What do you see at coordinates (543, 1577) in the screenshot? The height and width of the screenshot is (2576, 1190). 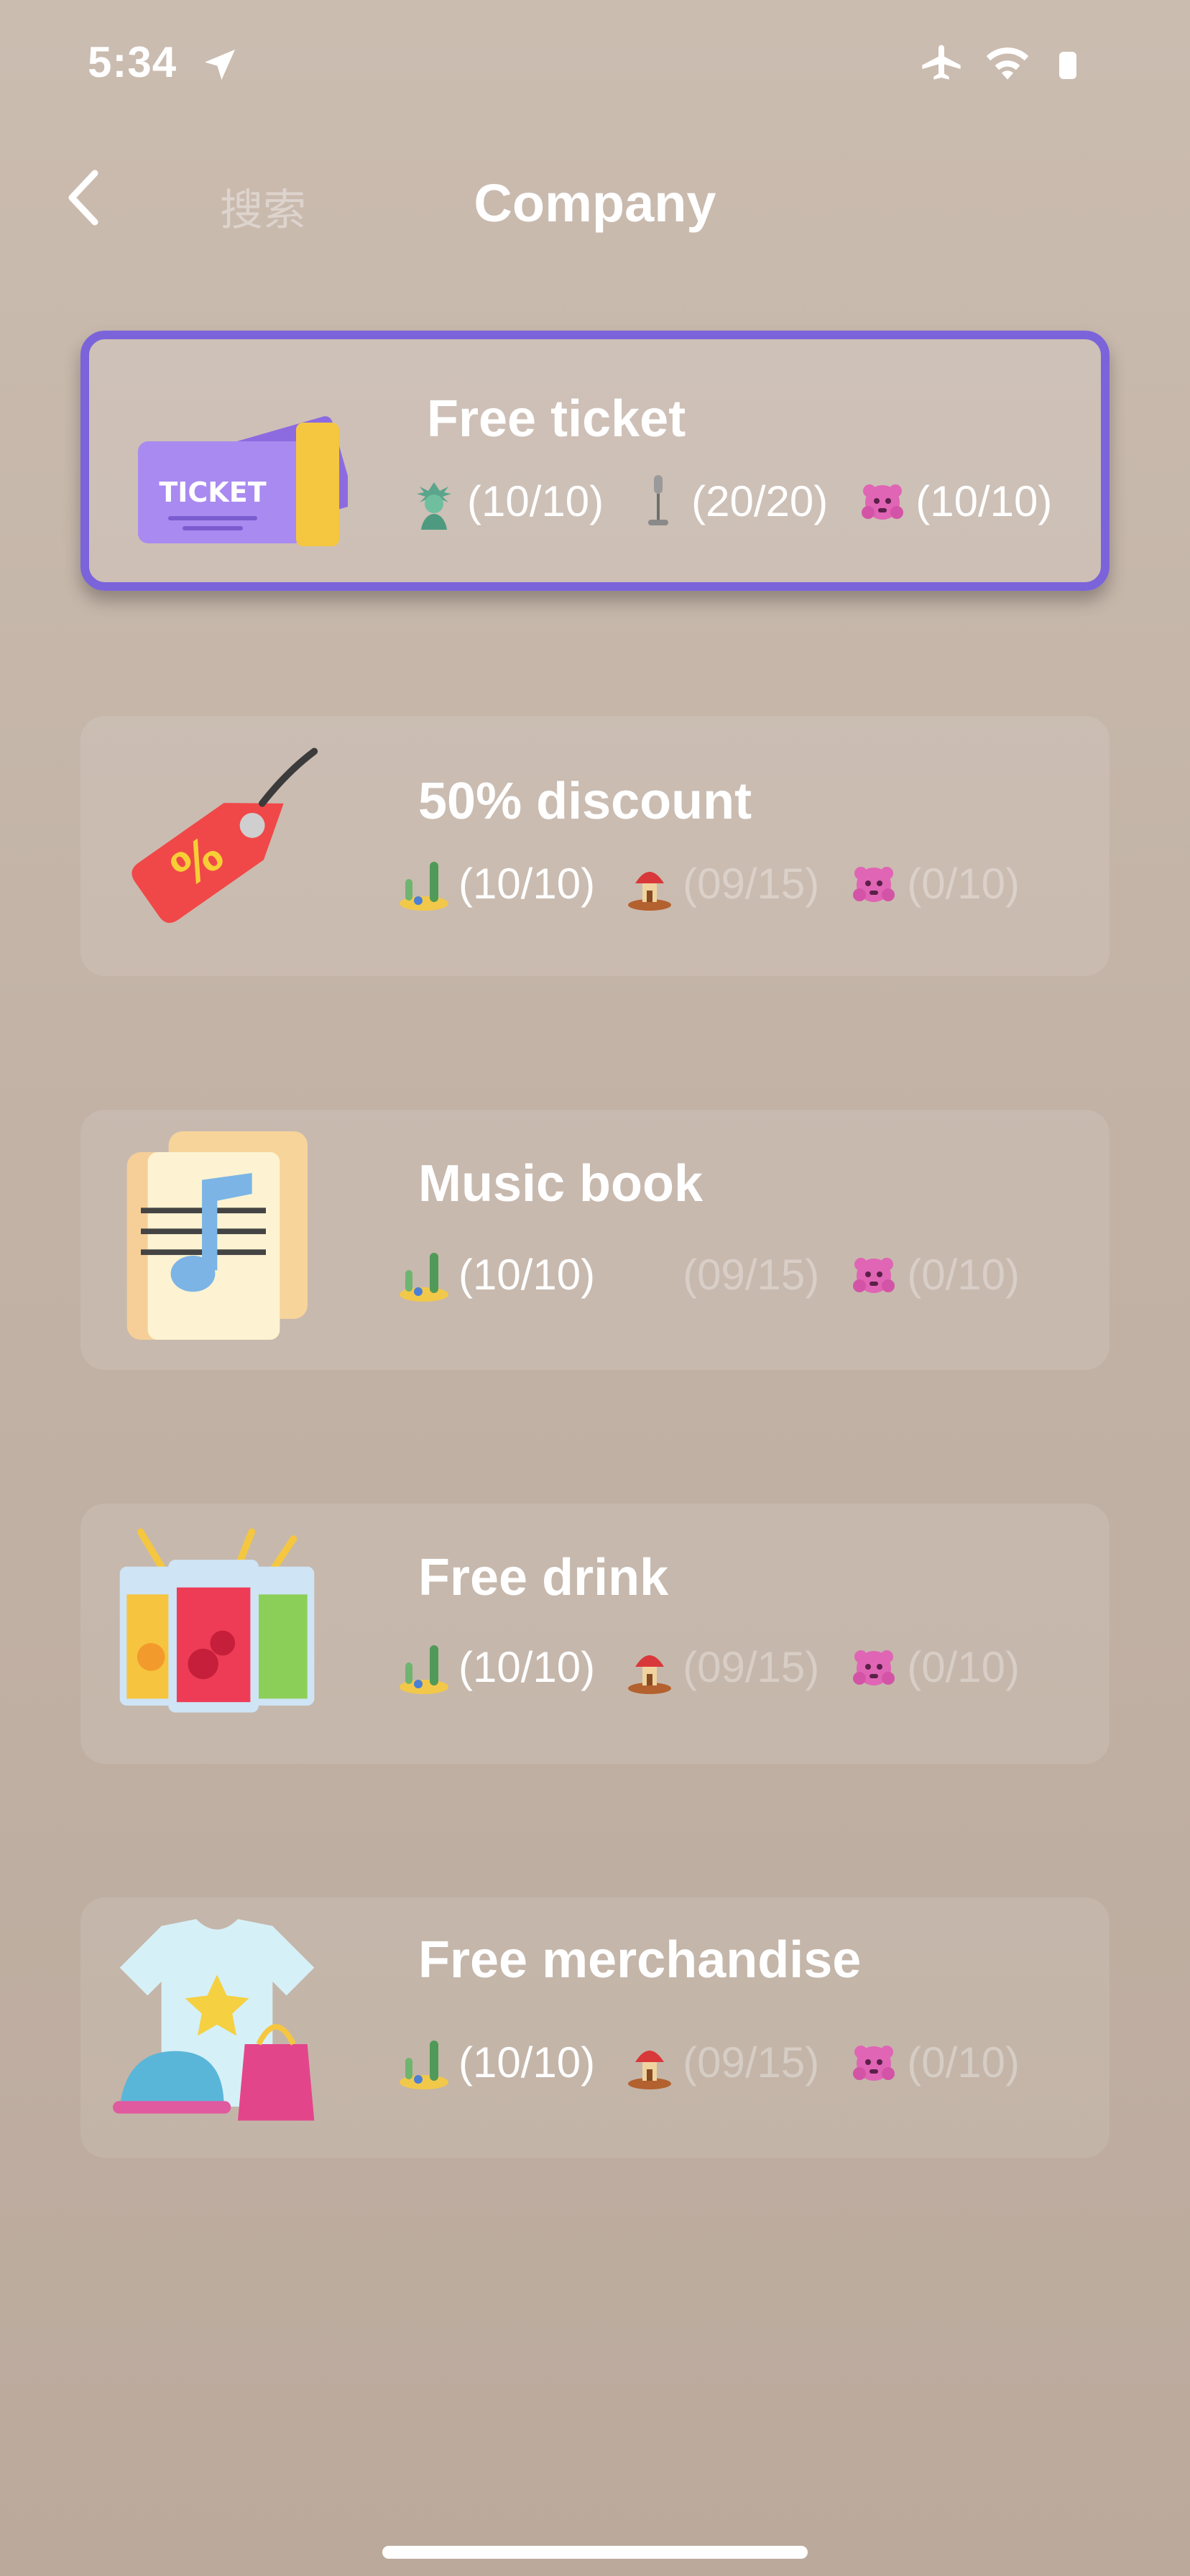 I see `reward-title: Free drink` at bounding box center [543, 1577].